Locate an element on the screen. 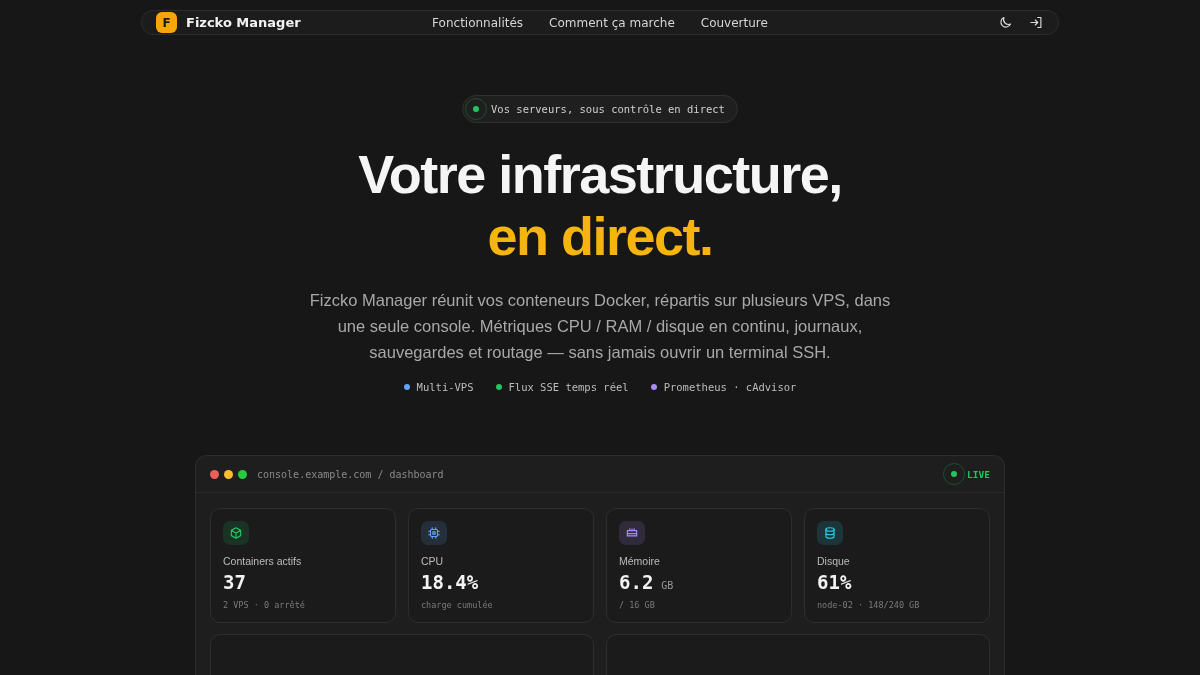 Image resolution: width=1200 pixels, height=675 pixels. stat-caption: 2 VPS · 0 arrêté is located at coordinates (264, 605).